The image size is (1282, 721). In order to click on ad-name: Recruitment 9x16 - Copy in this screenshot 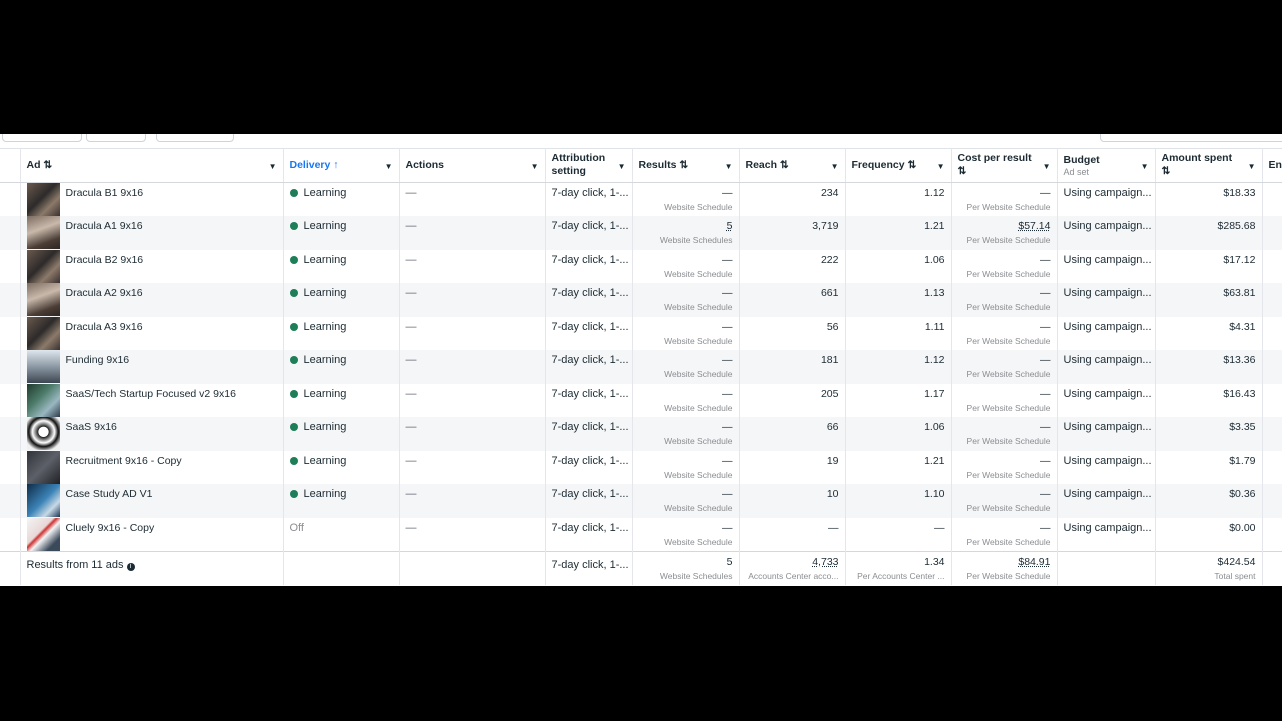, I will do `click(124, 461)`.